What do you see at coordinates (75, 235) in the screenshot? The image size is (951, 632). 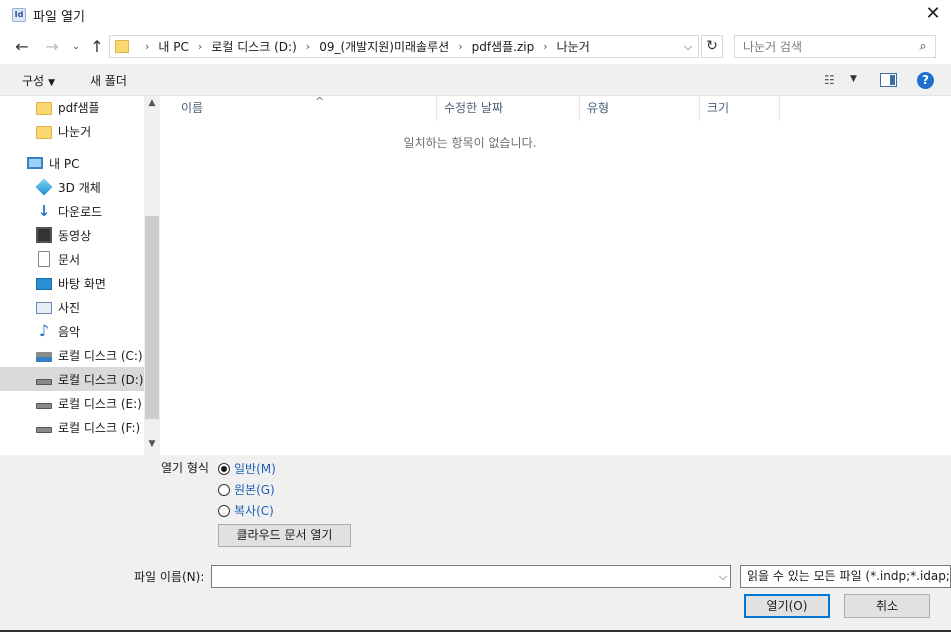 I see `nav-item-label: 동영상` at bounding box center [75, 235].